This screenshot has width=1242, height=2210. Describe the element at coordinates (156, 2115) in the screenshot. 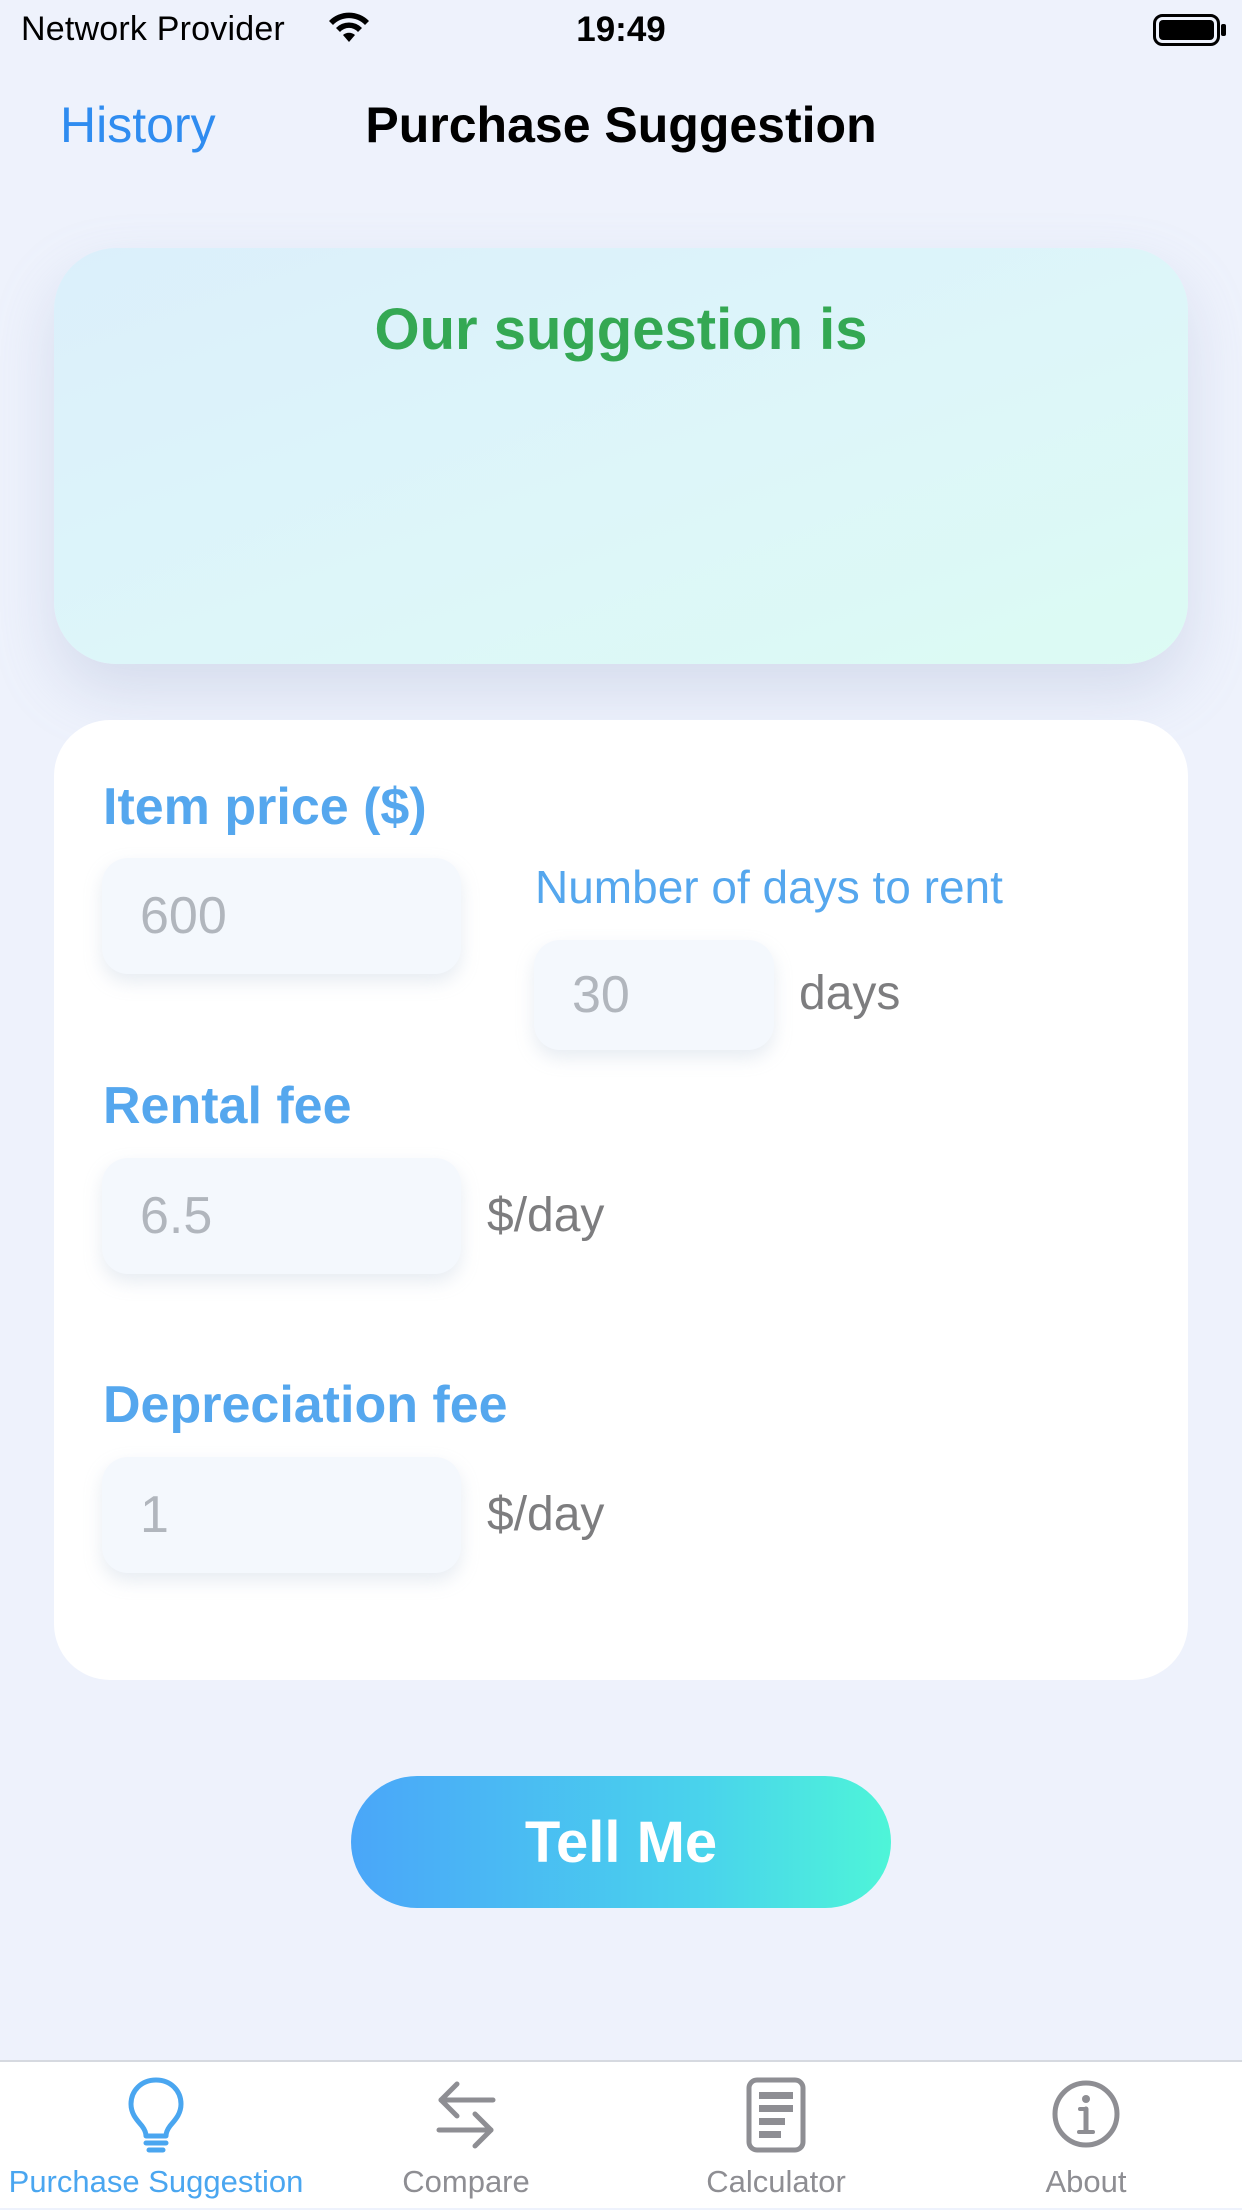

I see `lightbulb-icon` at that location.